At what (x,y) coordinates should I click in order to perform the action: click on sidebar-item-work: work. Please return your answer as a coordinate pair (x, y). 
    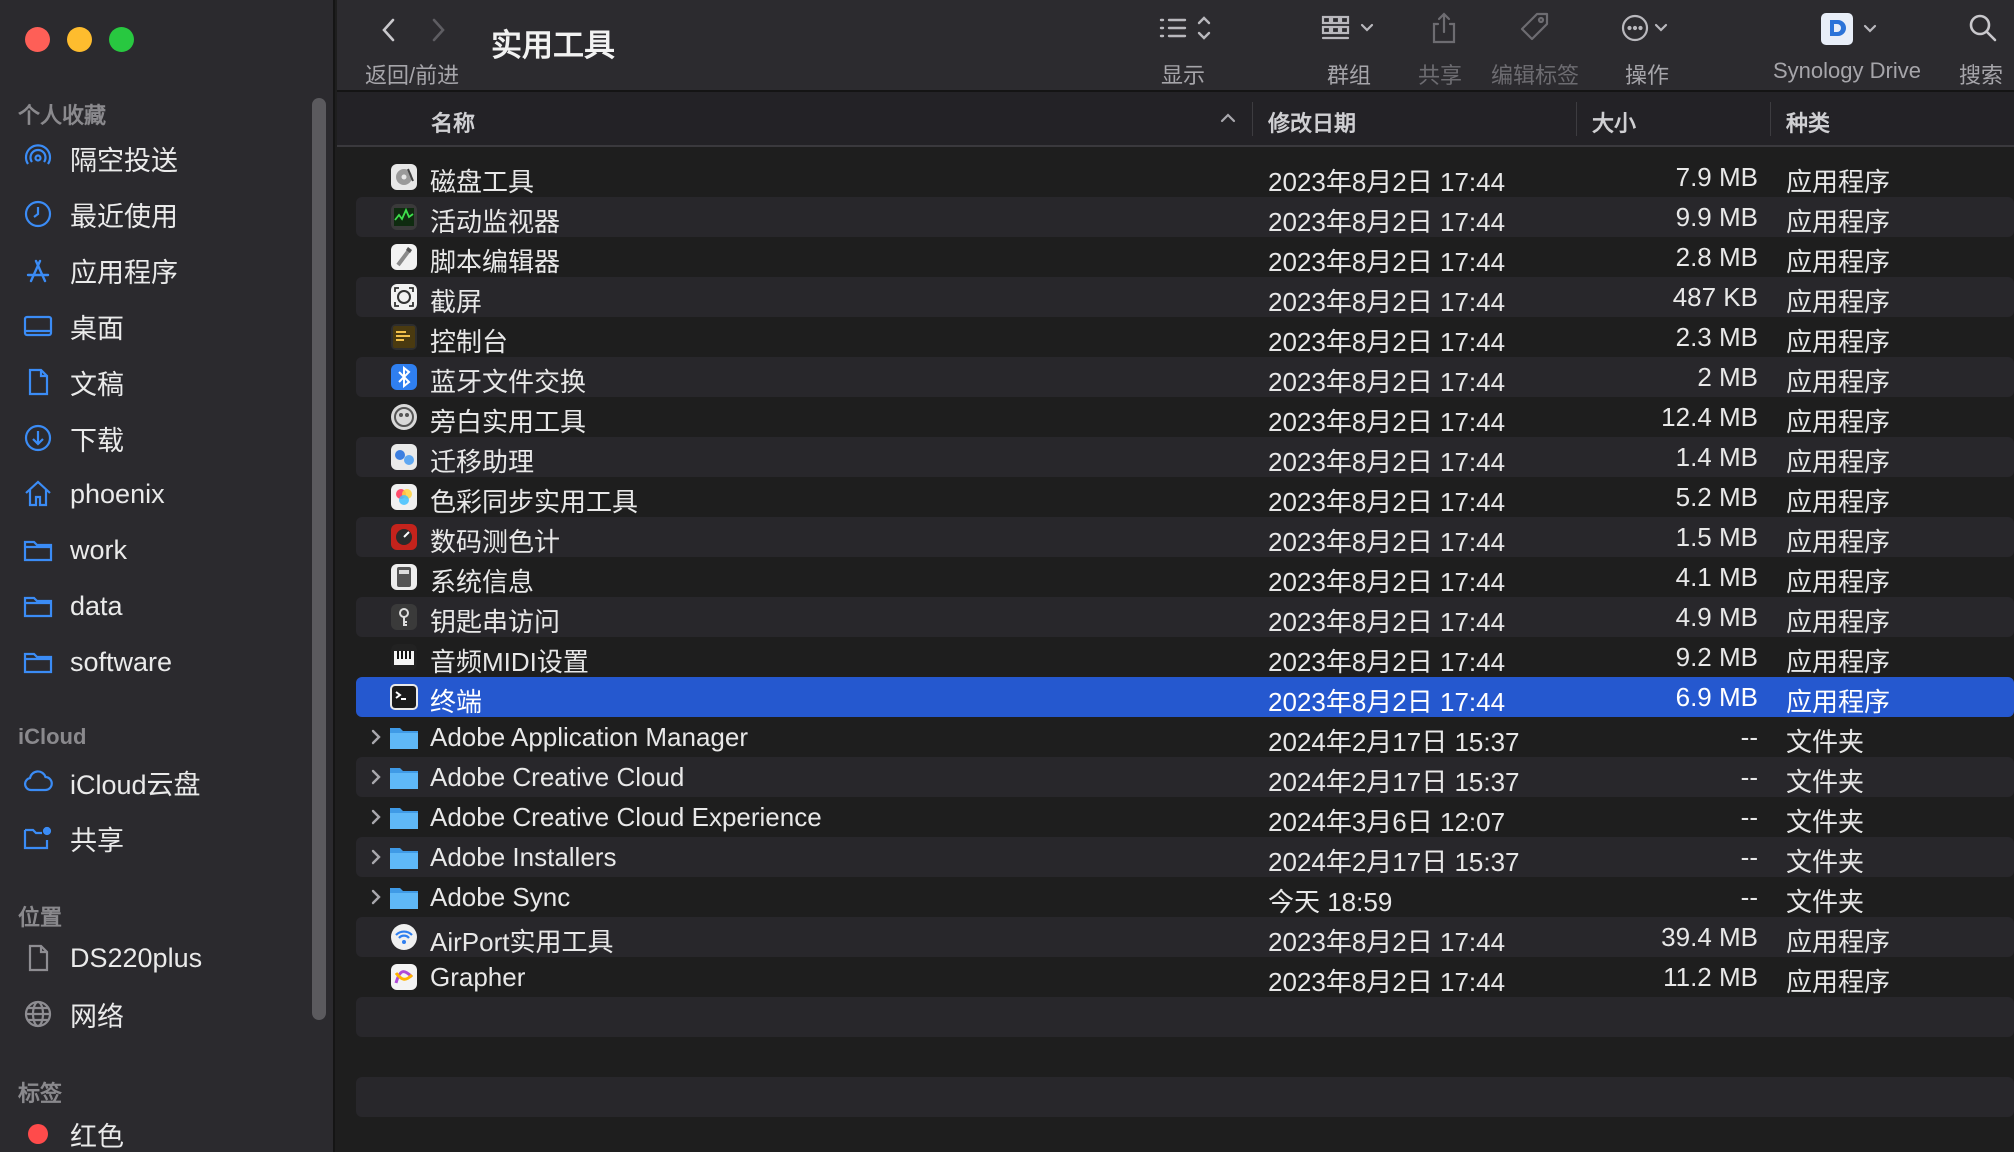
    Looking at the image, I should click on (167, 550).